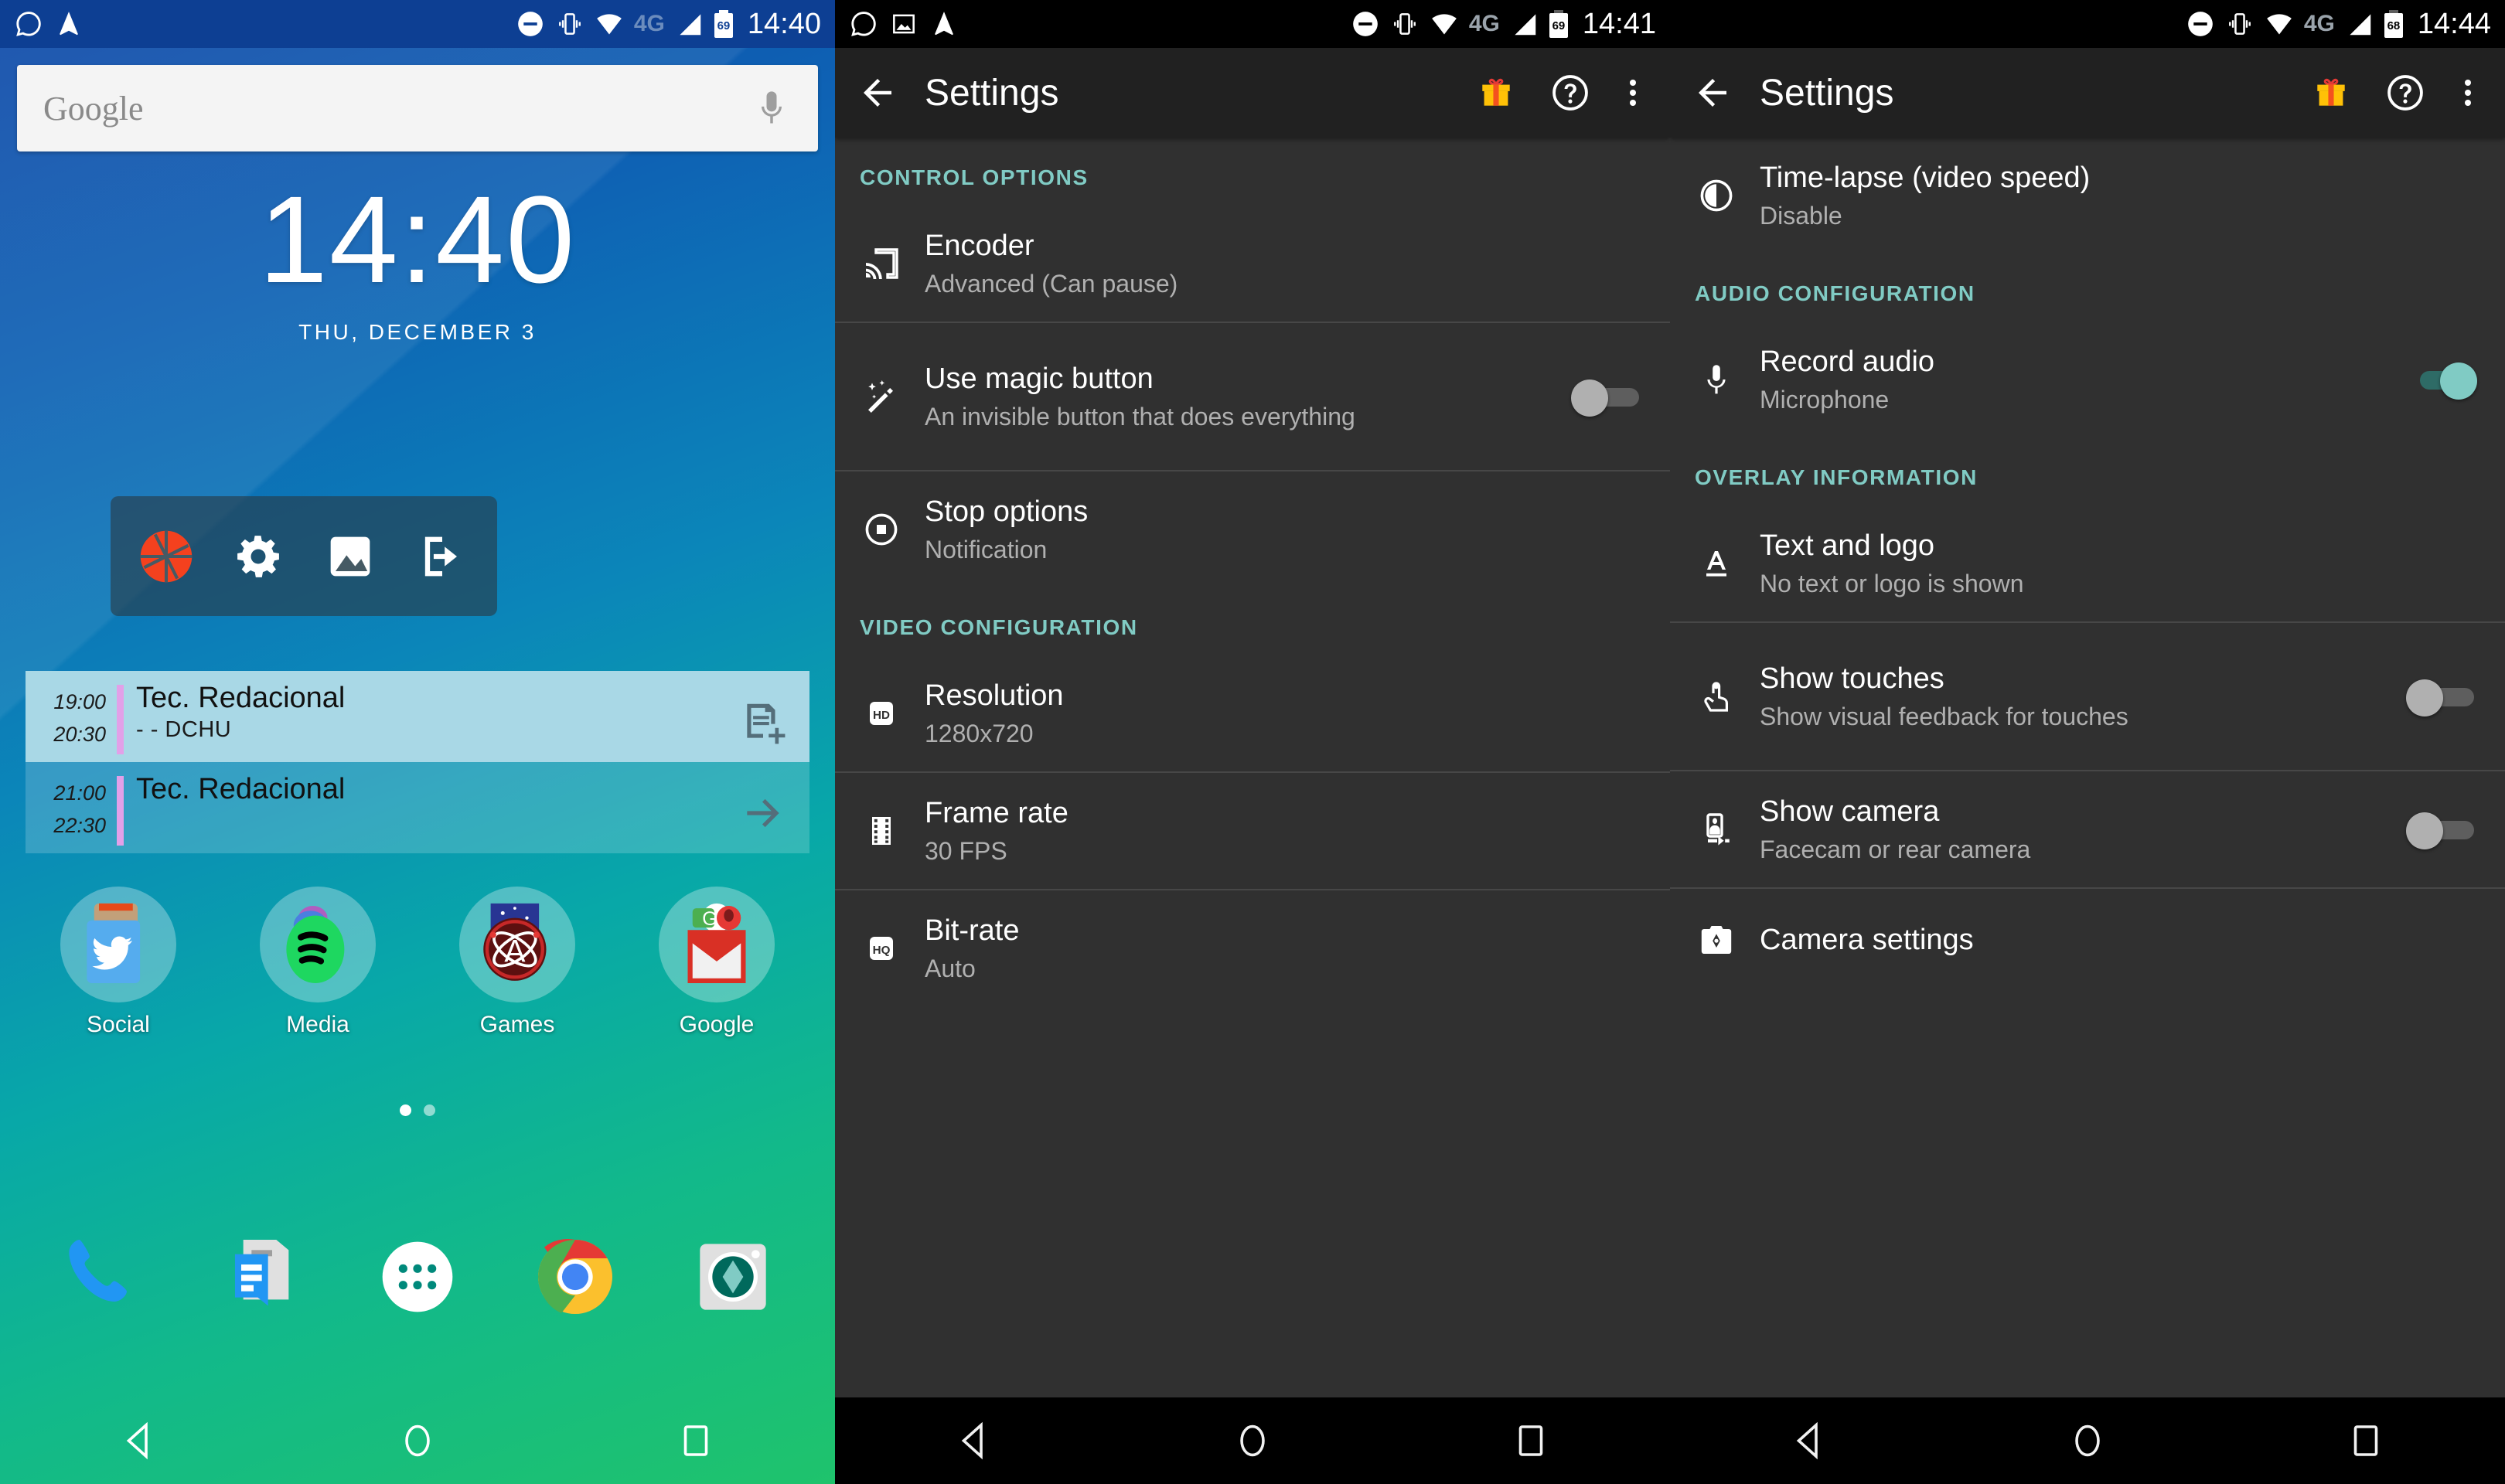 The image size is (2505, 1484). I want to click on clock-time: 14:40, so click(417, 239).